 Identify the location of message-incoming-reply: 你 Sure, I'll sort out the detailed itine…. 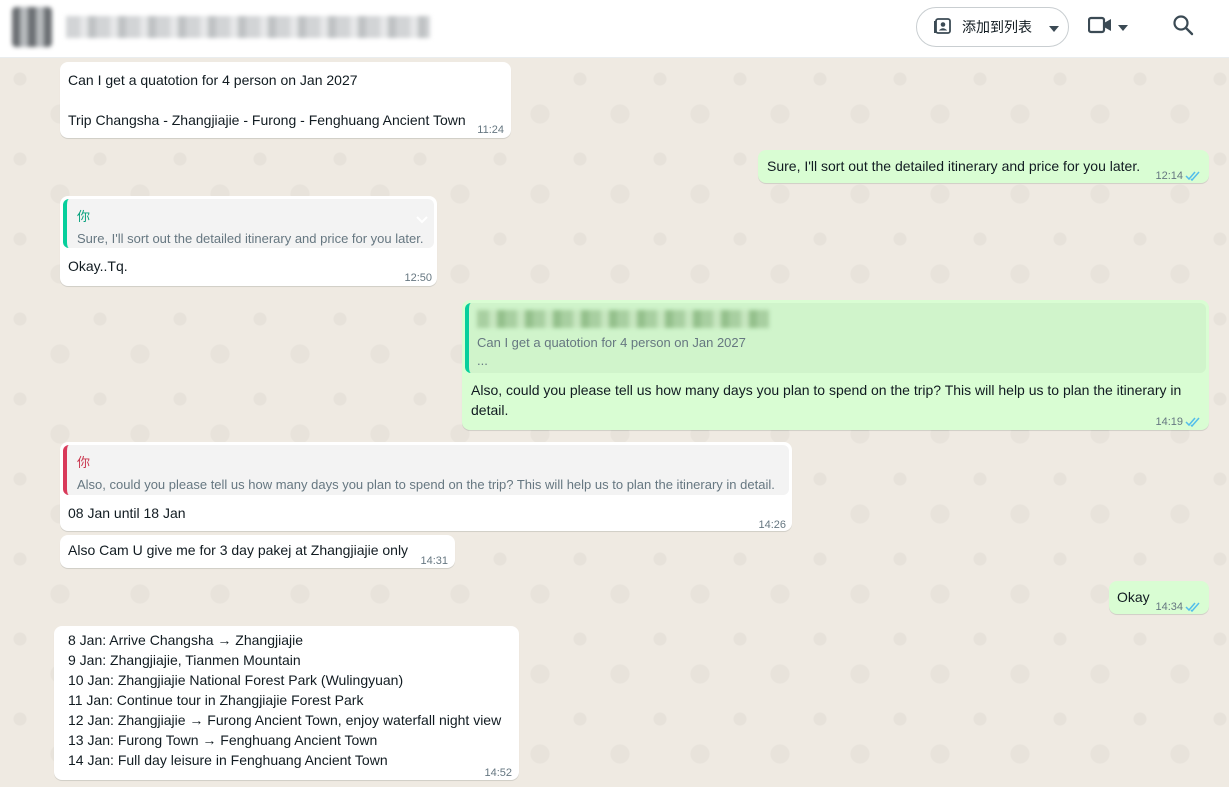
(248, 241).